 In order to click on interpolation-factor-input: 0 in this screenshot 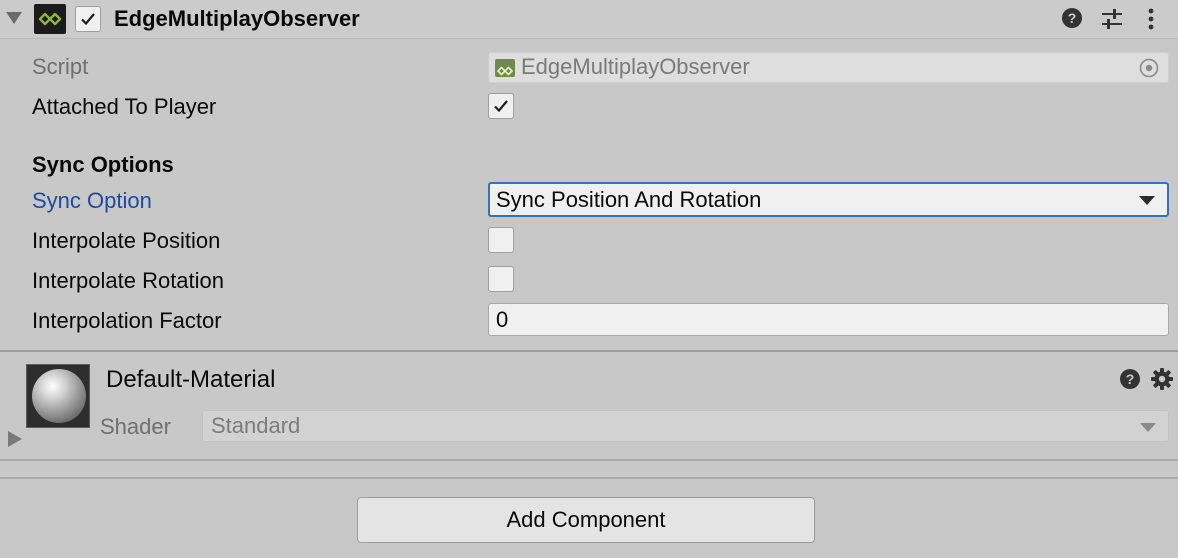, I will do `click(828, 319)`.